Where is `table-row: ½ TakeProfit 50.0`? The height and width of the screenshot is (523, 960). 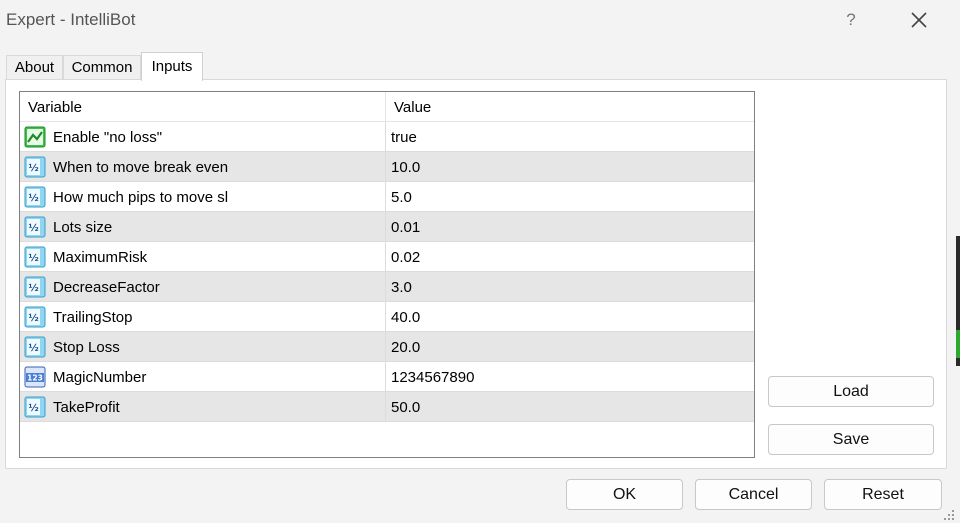
table-row: ½ TakeProfit 50.0 is located at coordinates (387, 407).